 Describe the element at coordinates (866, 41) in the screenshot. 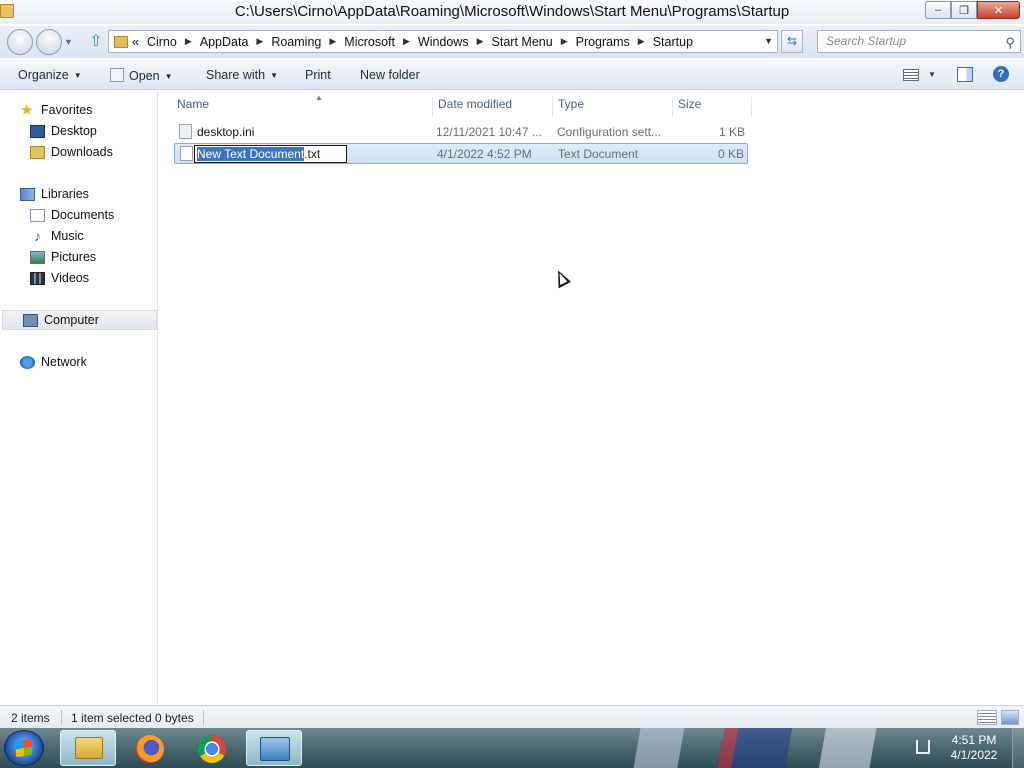

I see `search-placeholder: Search Startup` at that location.